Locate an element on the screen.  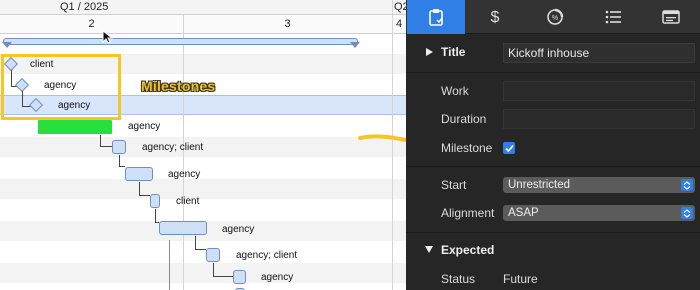
start-label: Start is located at coordinates (454, 185).